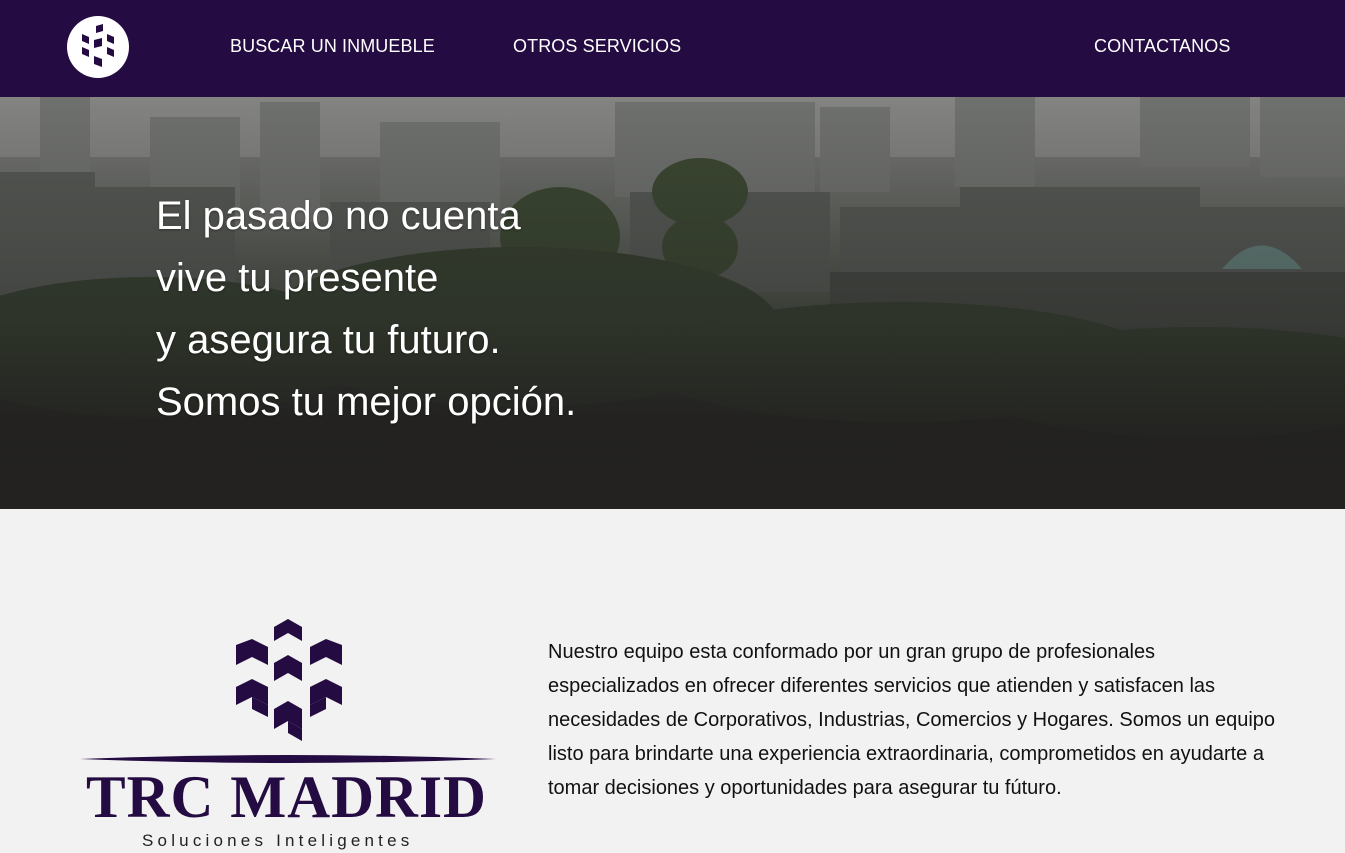 The image size is (1345, 853). What do you see at coordinates (278, 840) in the screenshot?
I see `brand-tagline: Soluciones Inteligentes` at bounding box center [278, 840].